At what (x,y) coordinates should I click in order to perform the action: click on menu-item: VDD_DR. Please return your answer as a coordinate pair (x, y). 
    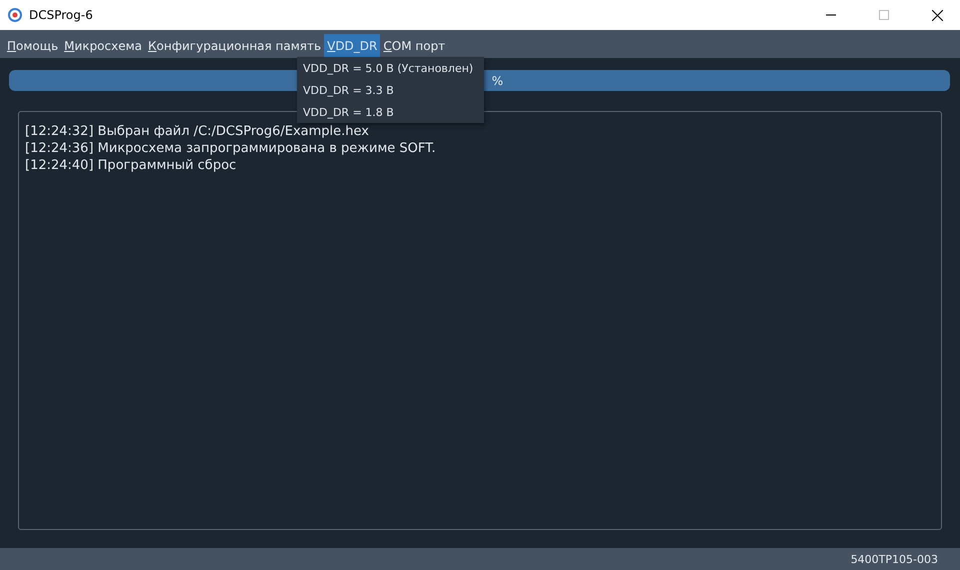
    Looking at the image, I should click on (352, 46).